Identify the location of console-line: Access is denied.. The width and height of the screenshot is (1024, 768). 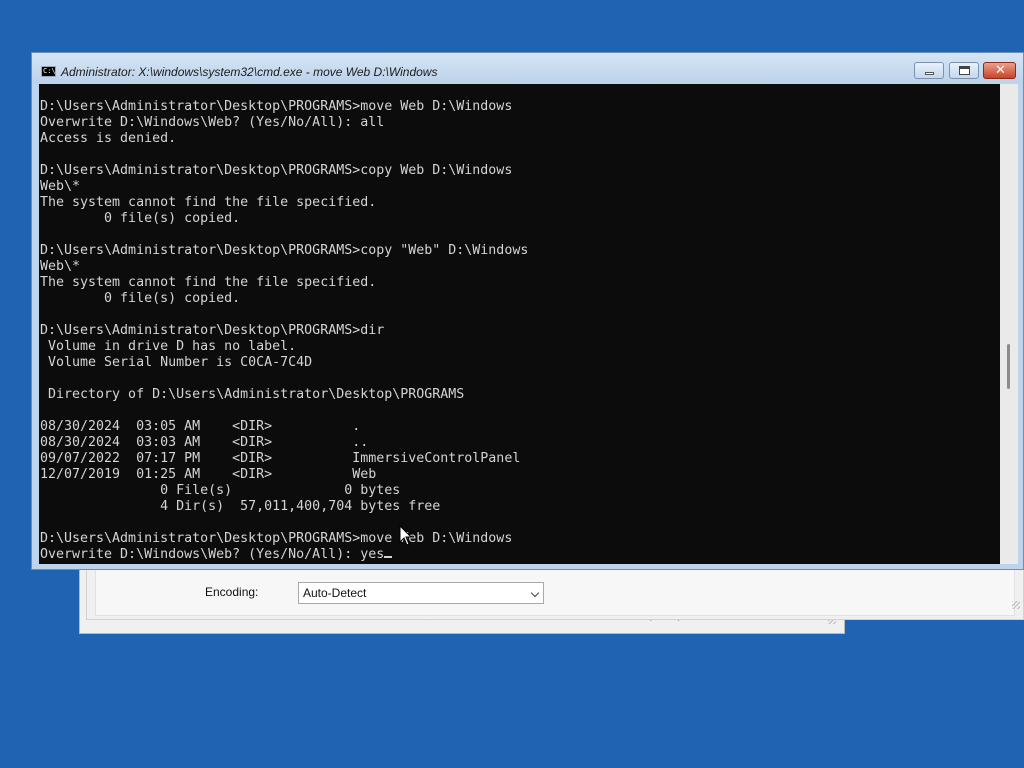
(108, 138).